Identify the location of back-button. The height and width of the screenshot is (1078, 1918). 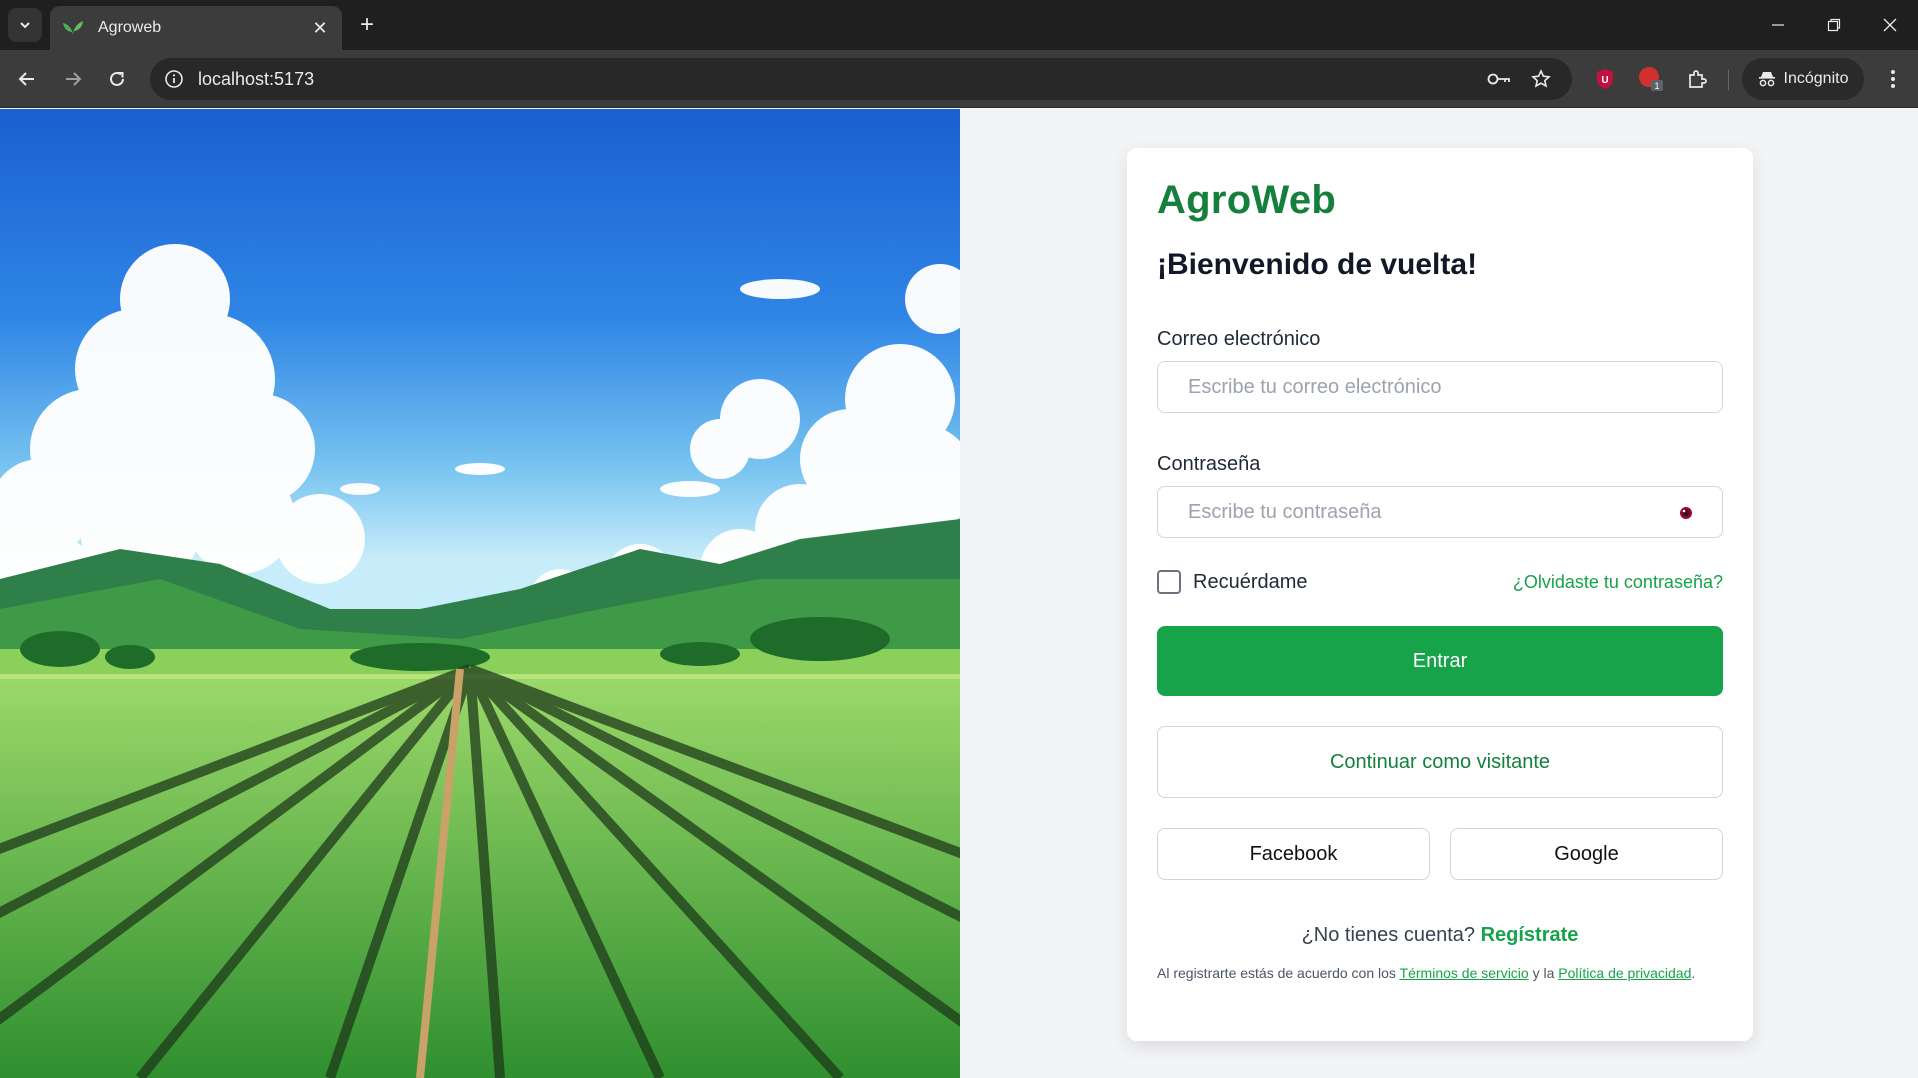
(27, 79).